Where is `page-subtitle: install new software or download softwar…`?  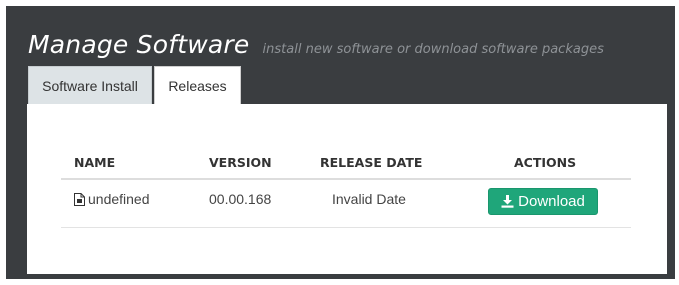
page-subtitle: install new software or download softwar… is located at coordinates (433, 49).